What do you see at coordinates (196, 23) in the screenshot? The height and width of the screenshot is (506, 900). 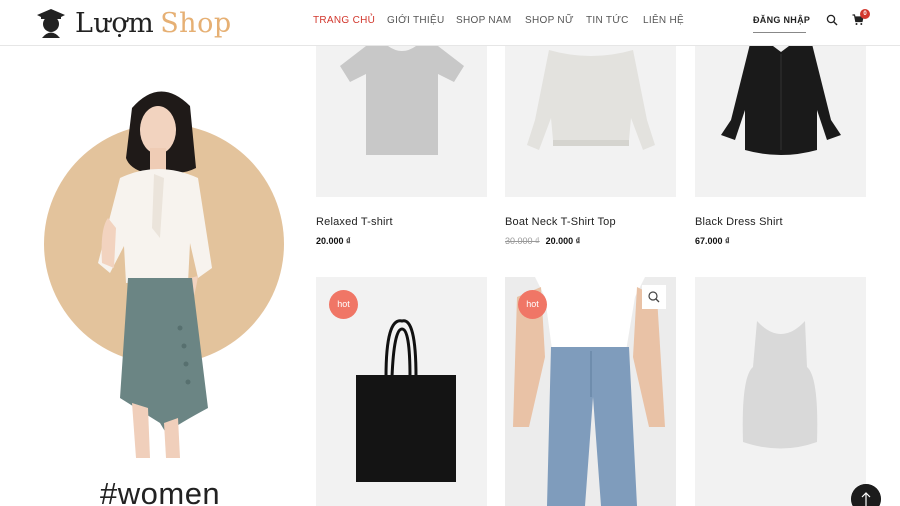 I see `brand-name-part2: Shop` at bounding box center [196, 23].